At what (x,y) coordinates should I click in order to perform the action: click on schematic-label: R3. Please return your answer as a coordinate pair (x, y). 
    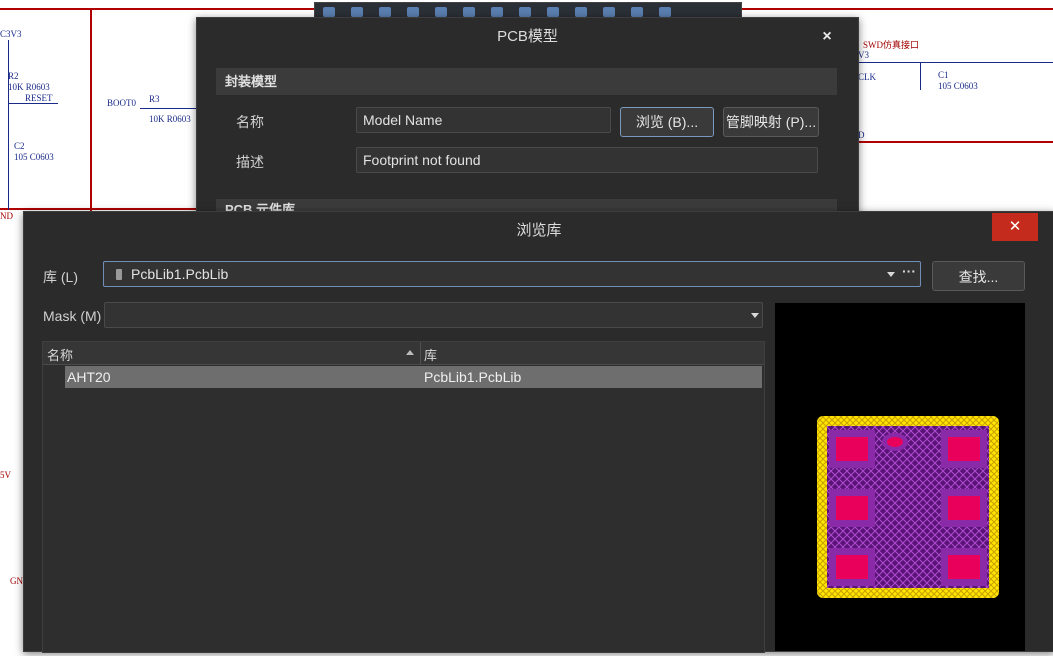
    Looking at the image, I should click on (154, 99).